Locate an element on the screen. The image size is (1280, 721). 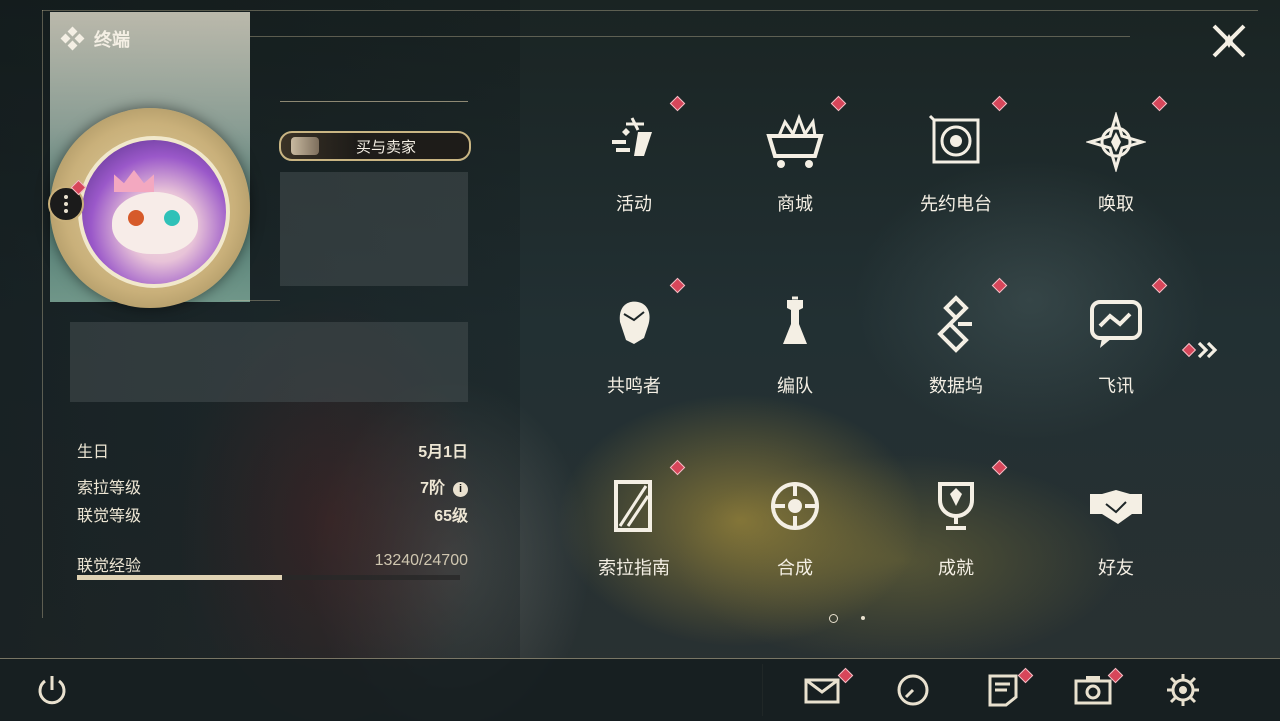
union-xp-row: 联觉经验 13240/24700 is located at coordinates (272, 564).